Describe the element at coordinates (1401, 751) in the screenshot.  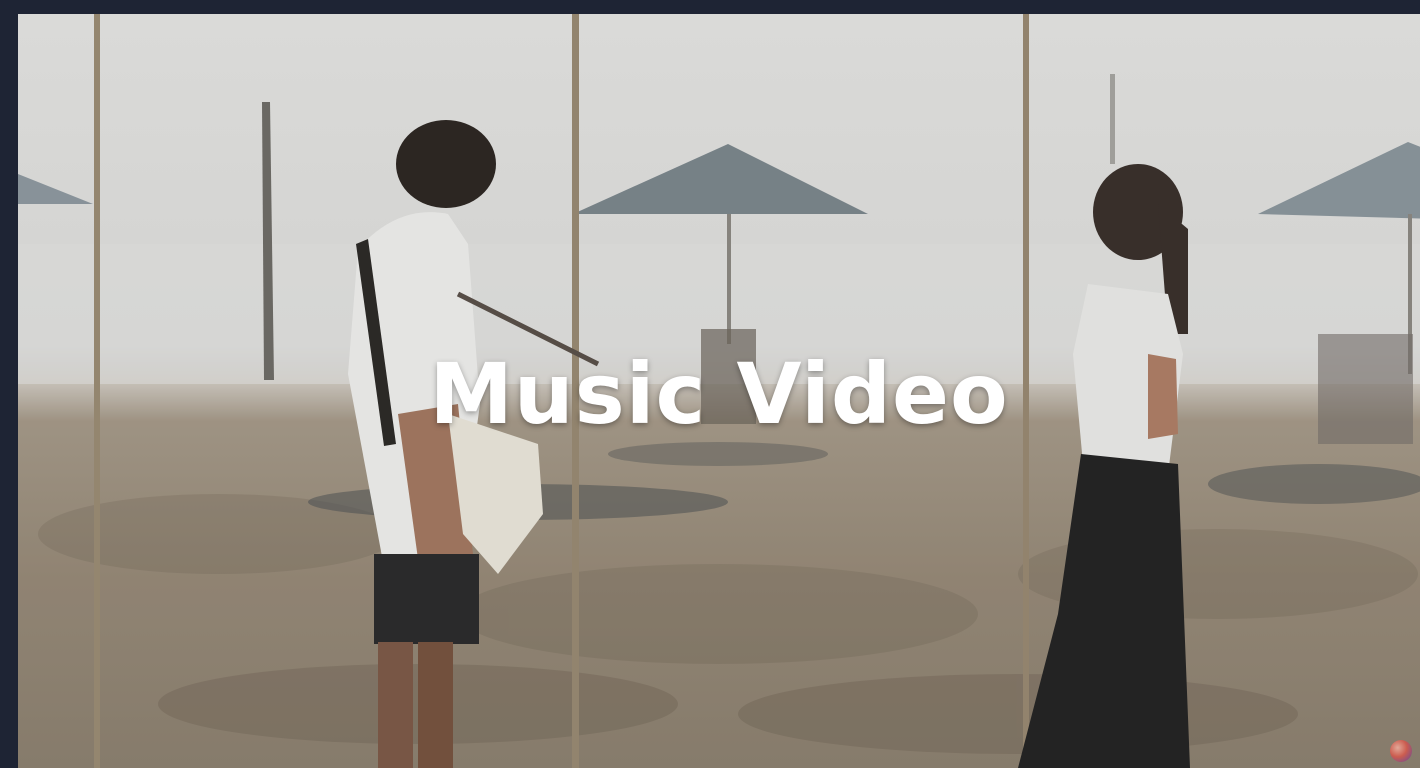
I see `channel-logo-icon` at that location.